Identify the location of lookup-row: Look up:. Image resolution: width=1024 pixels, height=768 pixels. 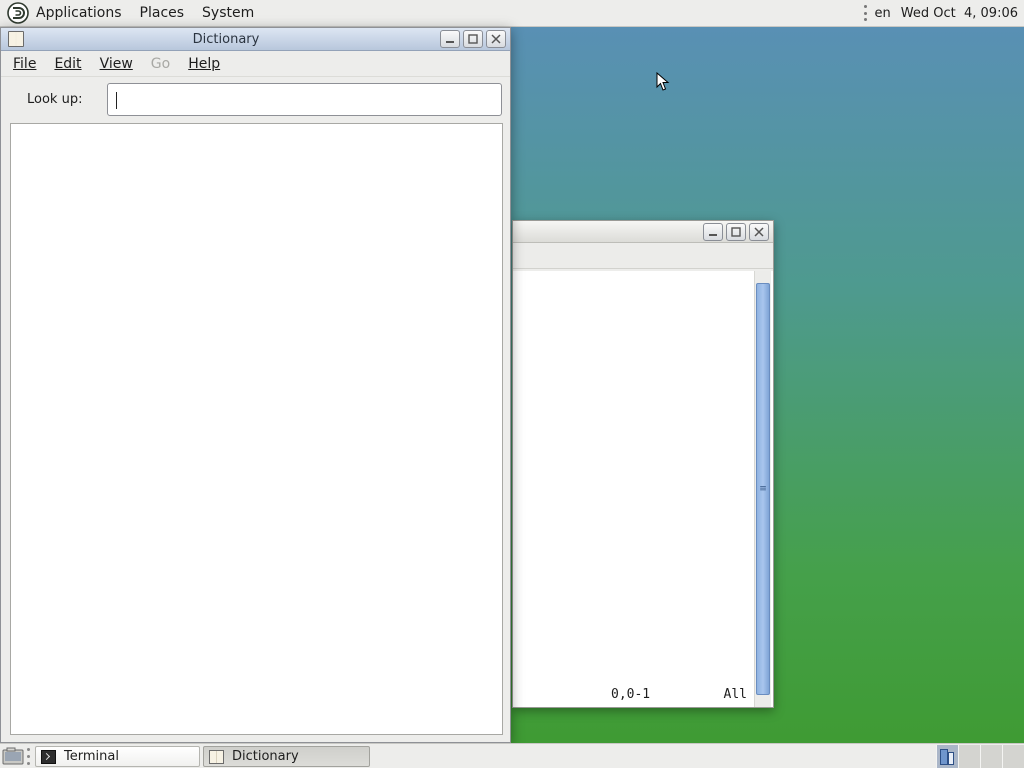
(255, 99).